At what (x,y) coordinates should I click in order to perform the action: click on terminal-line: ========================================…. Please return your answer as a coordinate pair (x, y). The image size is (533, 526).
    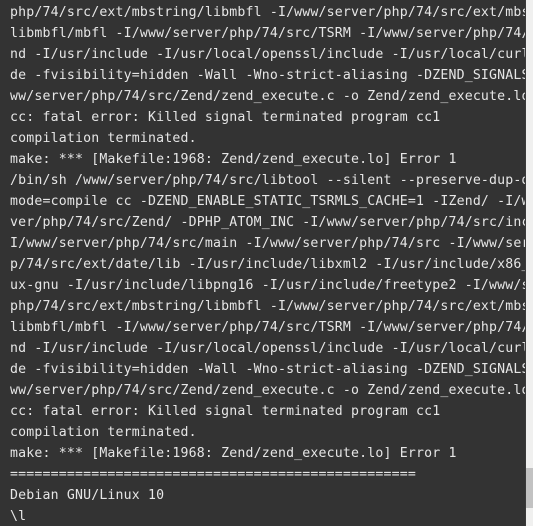
    Looking at the image, I should click on (213, 474).